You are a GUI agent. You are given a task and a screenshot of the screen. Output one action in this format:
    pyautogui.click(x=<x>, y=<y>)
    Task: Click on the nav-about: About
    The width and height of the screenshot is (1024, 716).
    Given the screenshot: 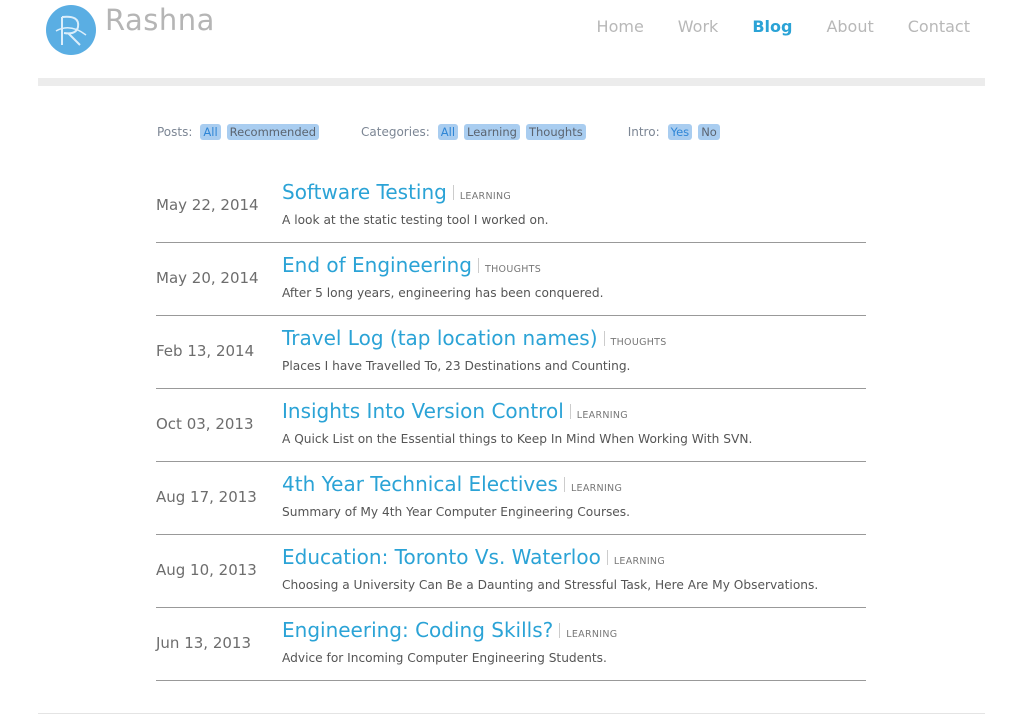 What is the action you would take?
    pyautogui.click(x=849, y=26)
    